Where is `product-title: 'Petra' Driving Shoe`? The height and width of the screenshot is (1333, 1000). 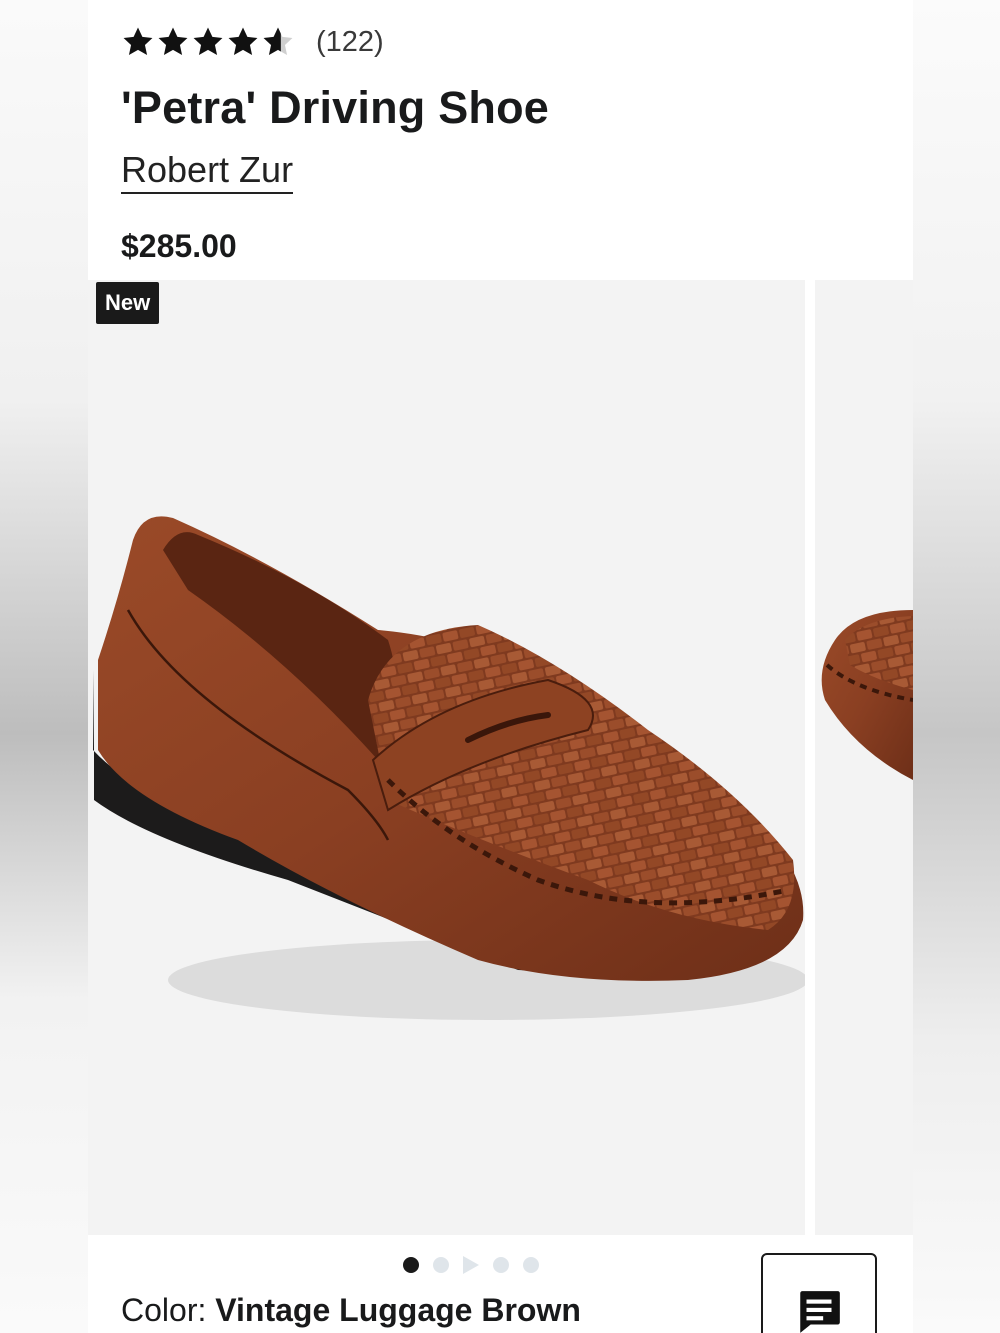 product-title: 'Petra' Driving Shoe is located at coordinates (335, 107).